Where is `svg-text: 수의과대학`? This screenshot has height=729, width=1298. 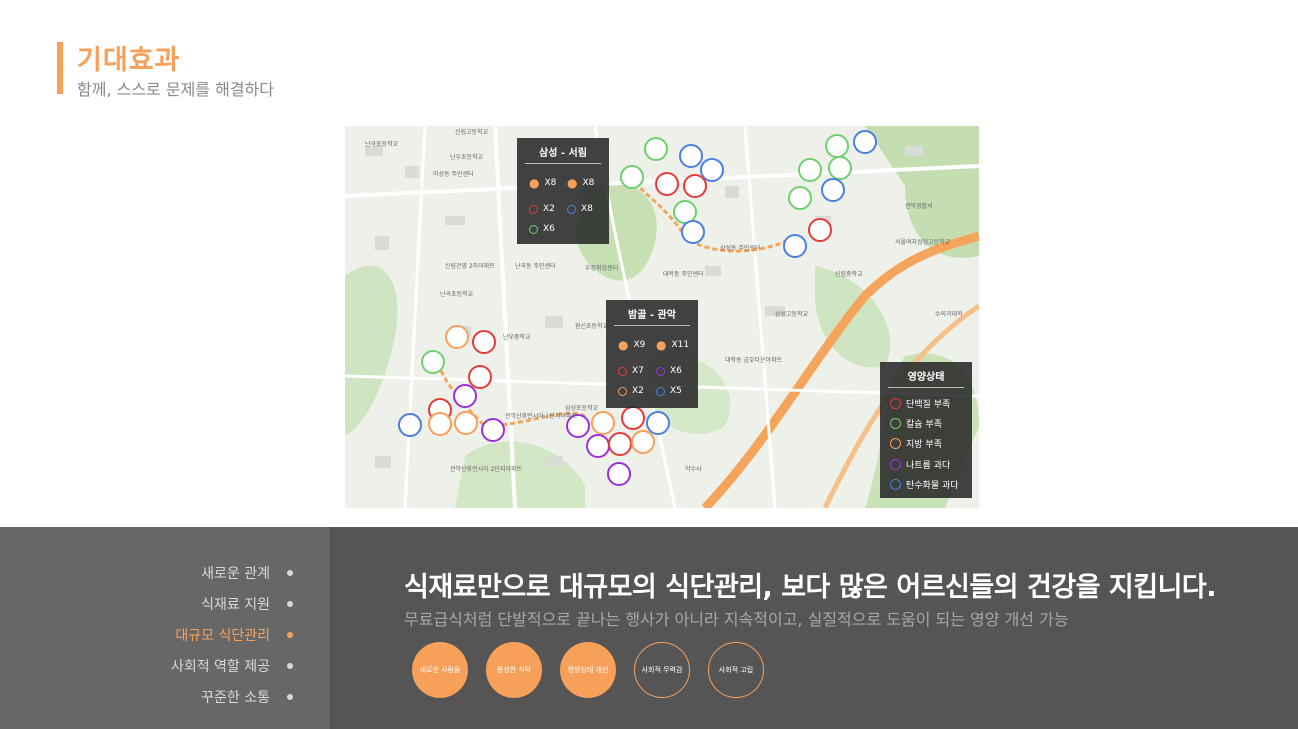 svg-text: 수의과대학 is located at coordinates (949, 314).